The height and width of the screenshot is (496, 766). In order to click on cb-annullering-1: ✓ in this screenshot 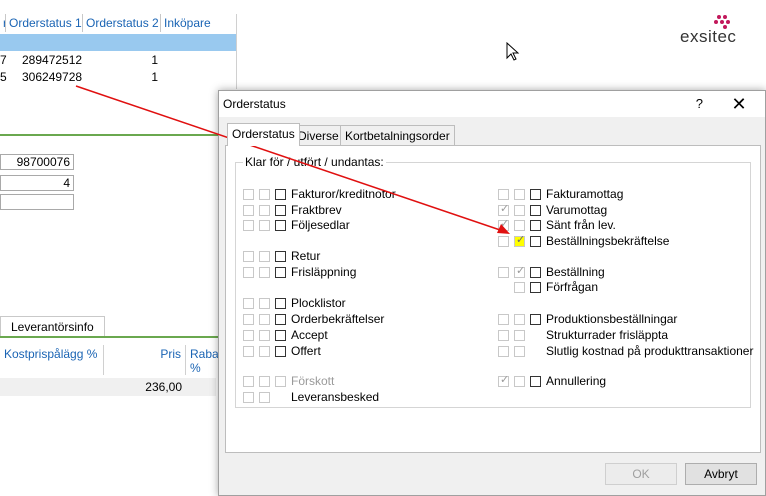, I will do `click(503, 380)`.